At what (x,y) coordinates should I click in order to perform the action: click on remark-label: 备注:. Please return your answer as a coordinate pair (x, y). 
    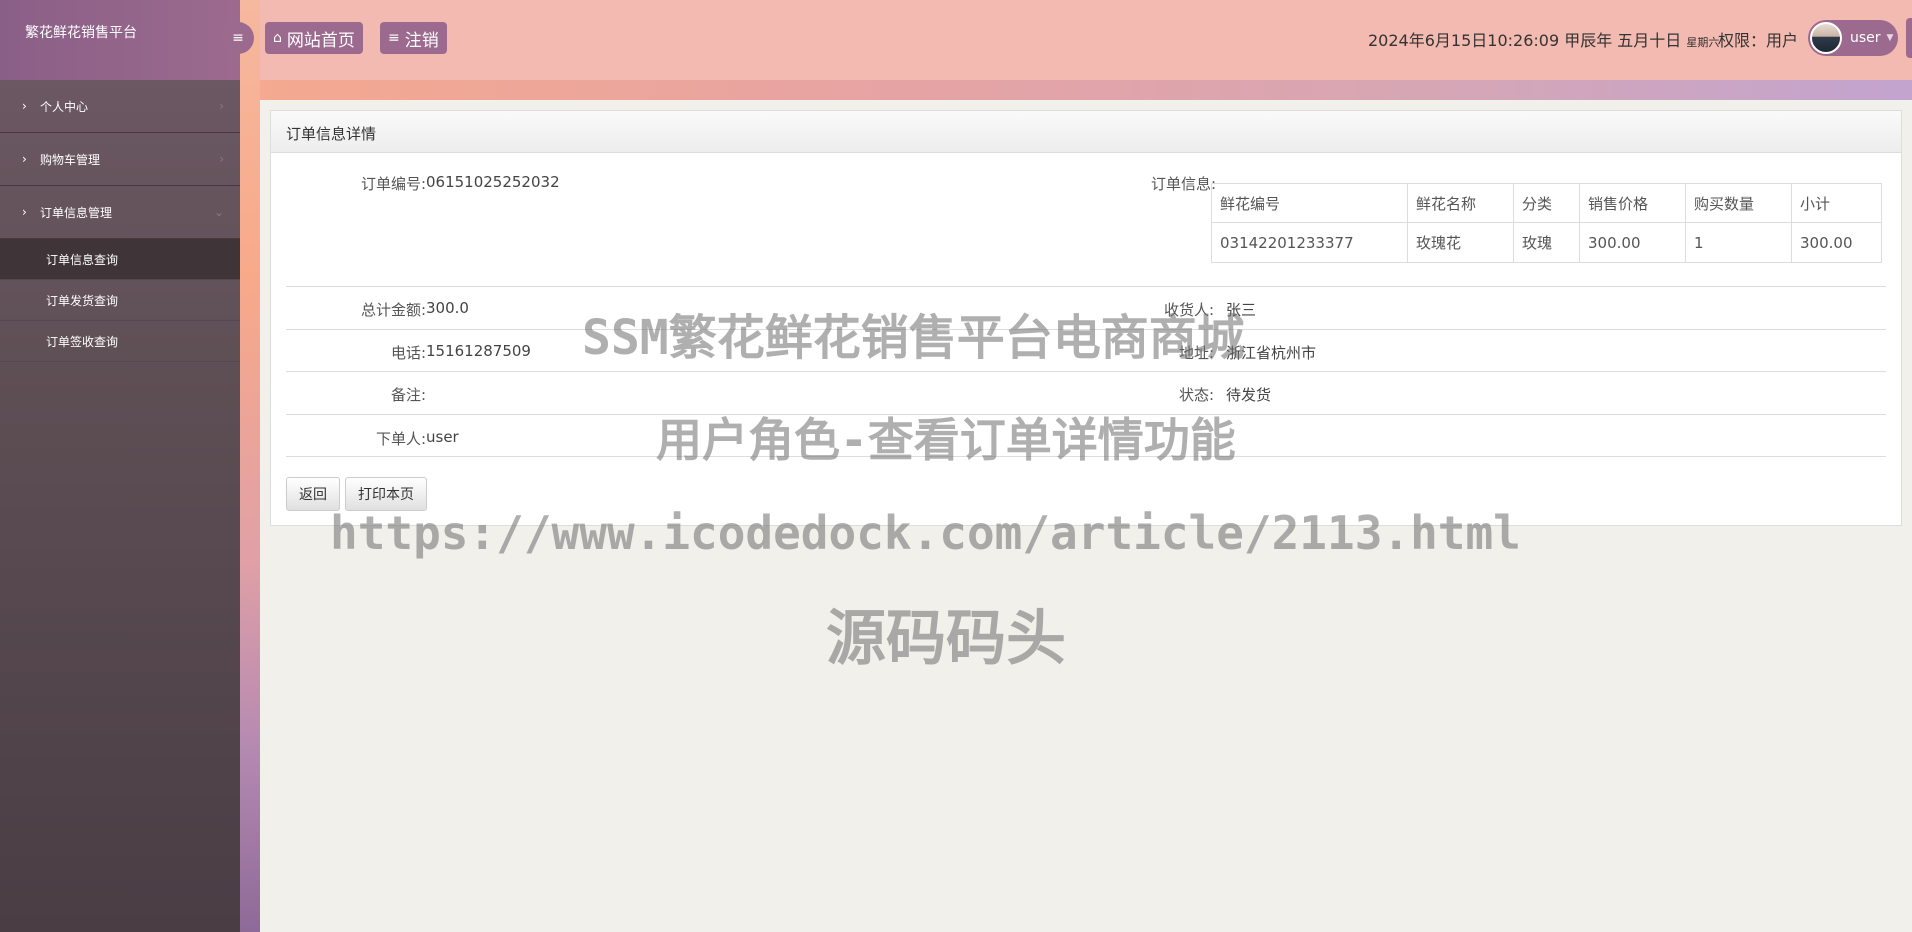
    Looking at the image, I should click on (408, 395).